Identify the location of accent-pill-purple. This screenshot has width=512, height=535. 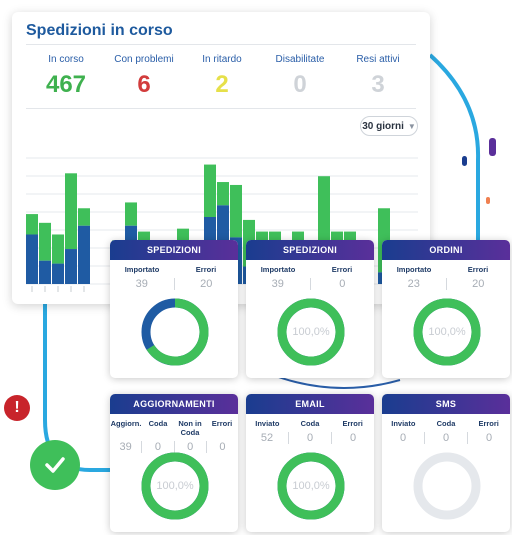
(492, 147).